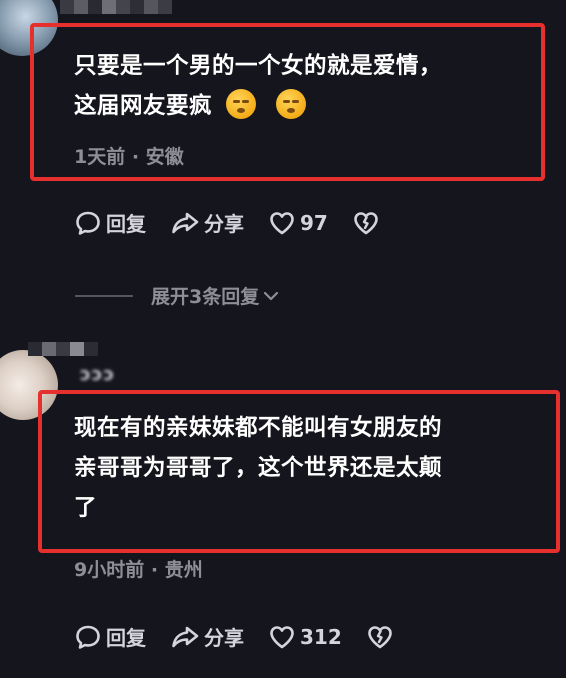 This screenshot has width=566, height=678. Describe the element at coordinates (258, 106) in the screenshot. I see `comment-line: 这届网友要疯` at that location.